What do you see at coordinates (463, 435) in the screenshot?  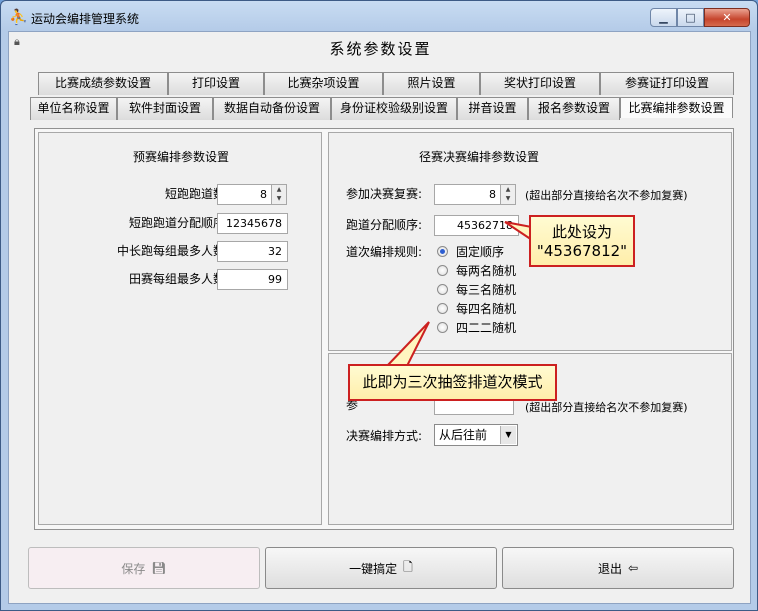 I see `final-method-value: 从后往前` at bounding box center [463, 435].